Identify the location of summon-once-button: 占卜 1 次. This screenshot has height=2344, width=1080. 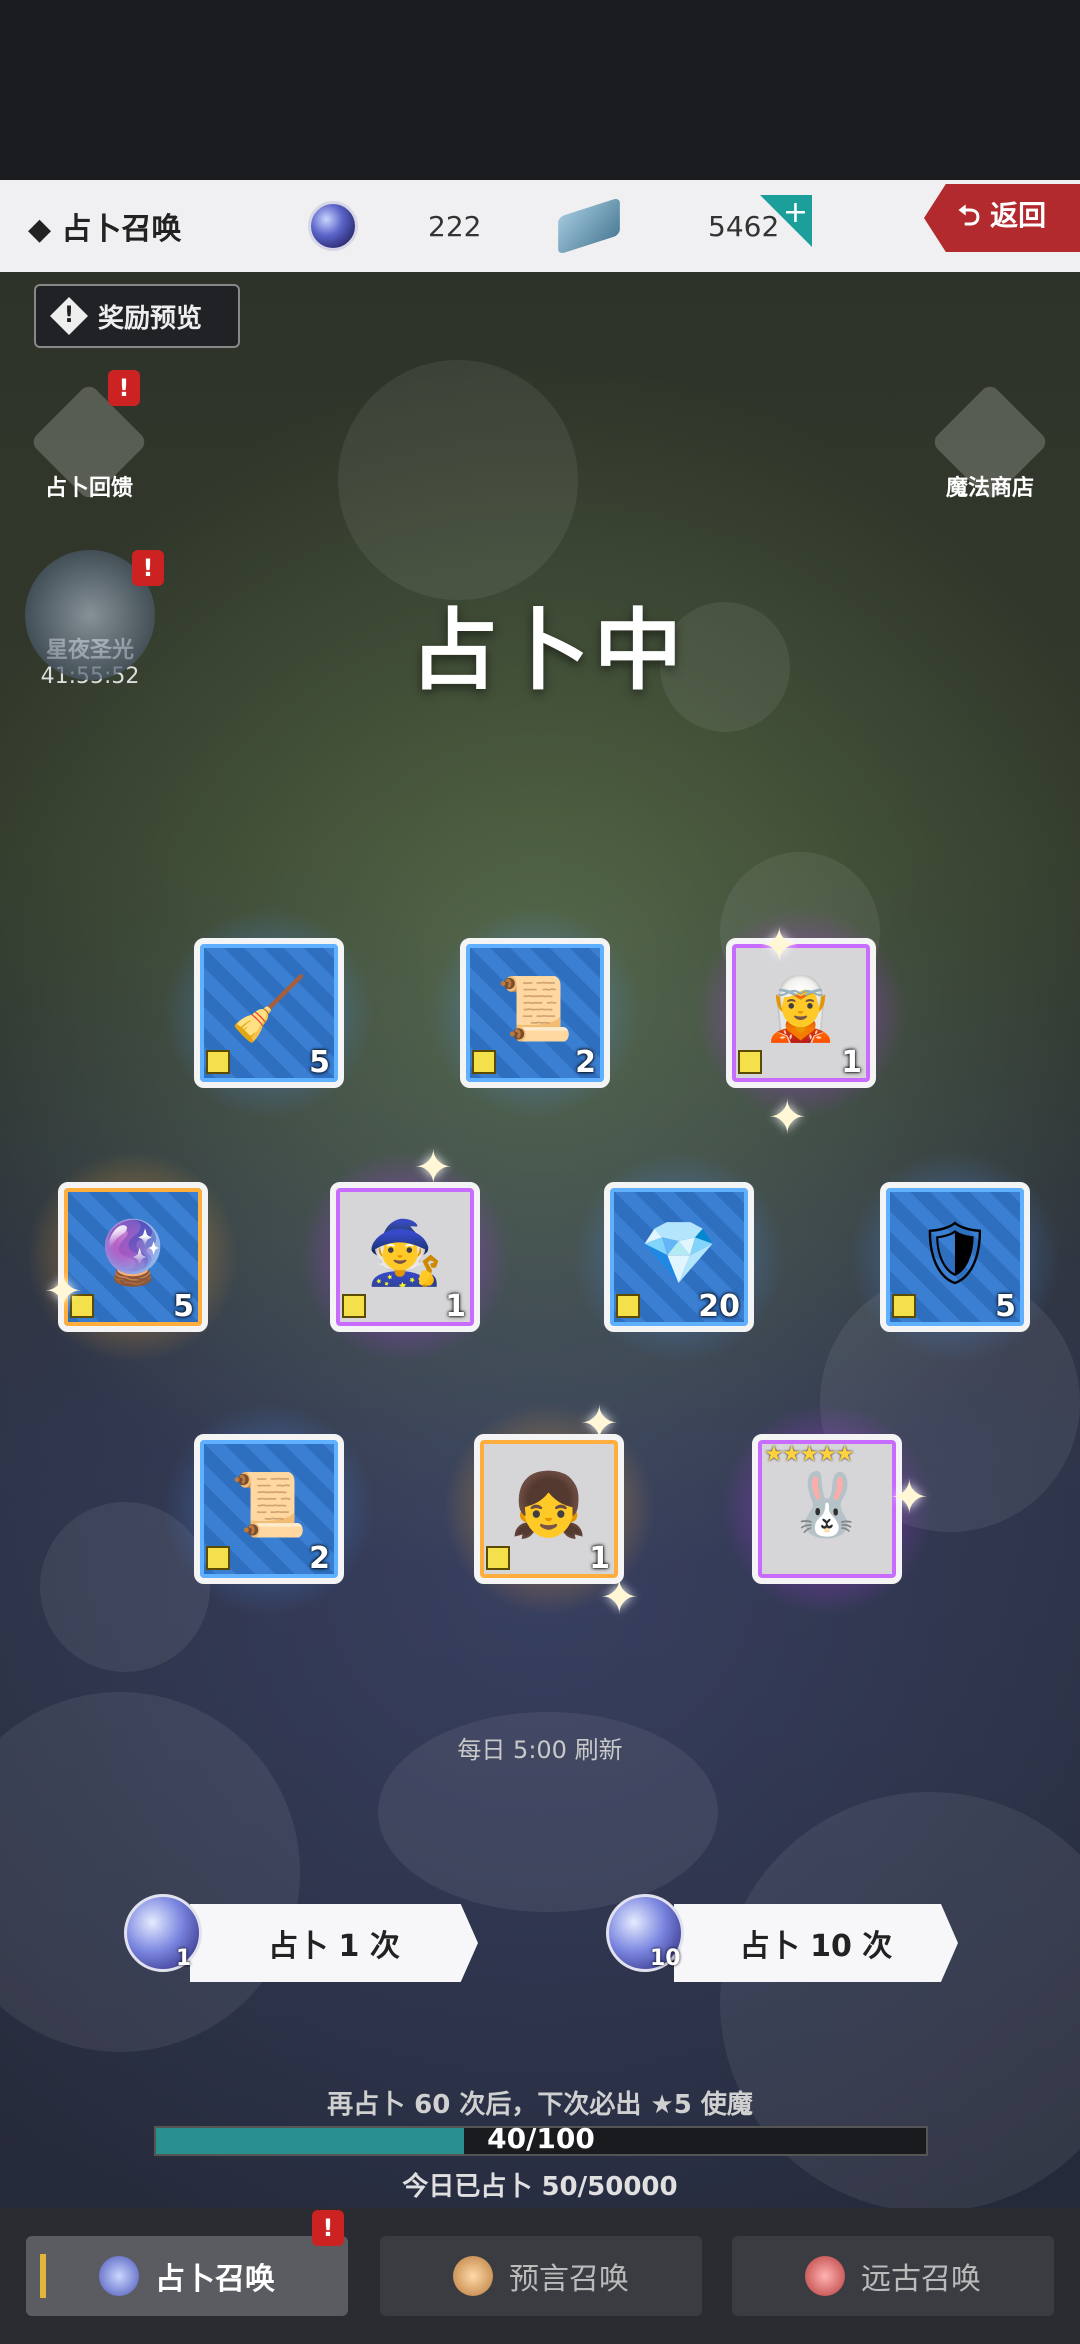
(334, 1943).